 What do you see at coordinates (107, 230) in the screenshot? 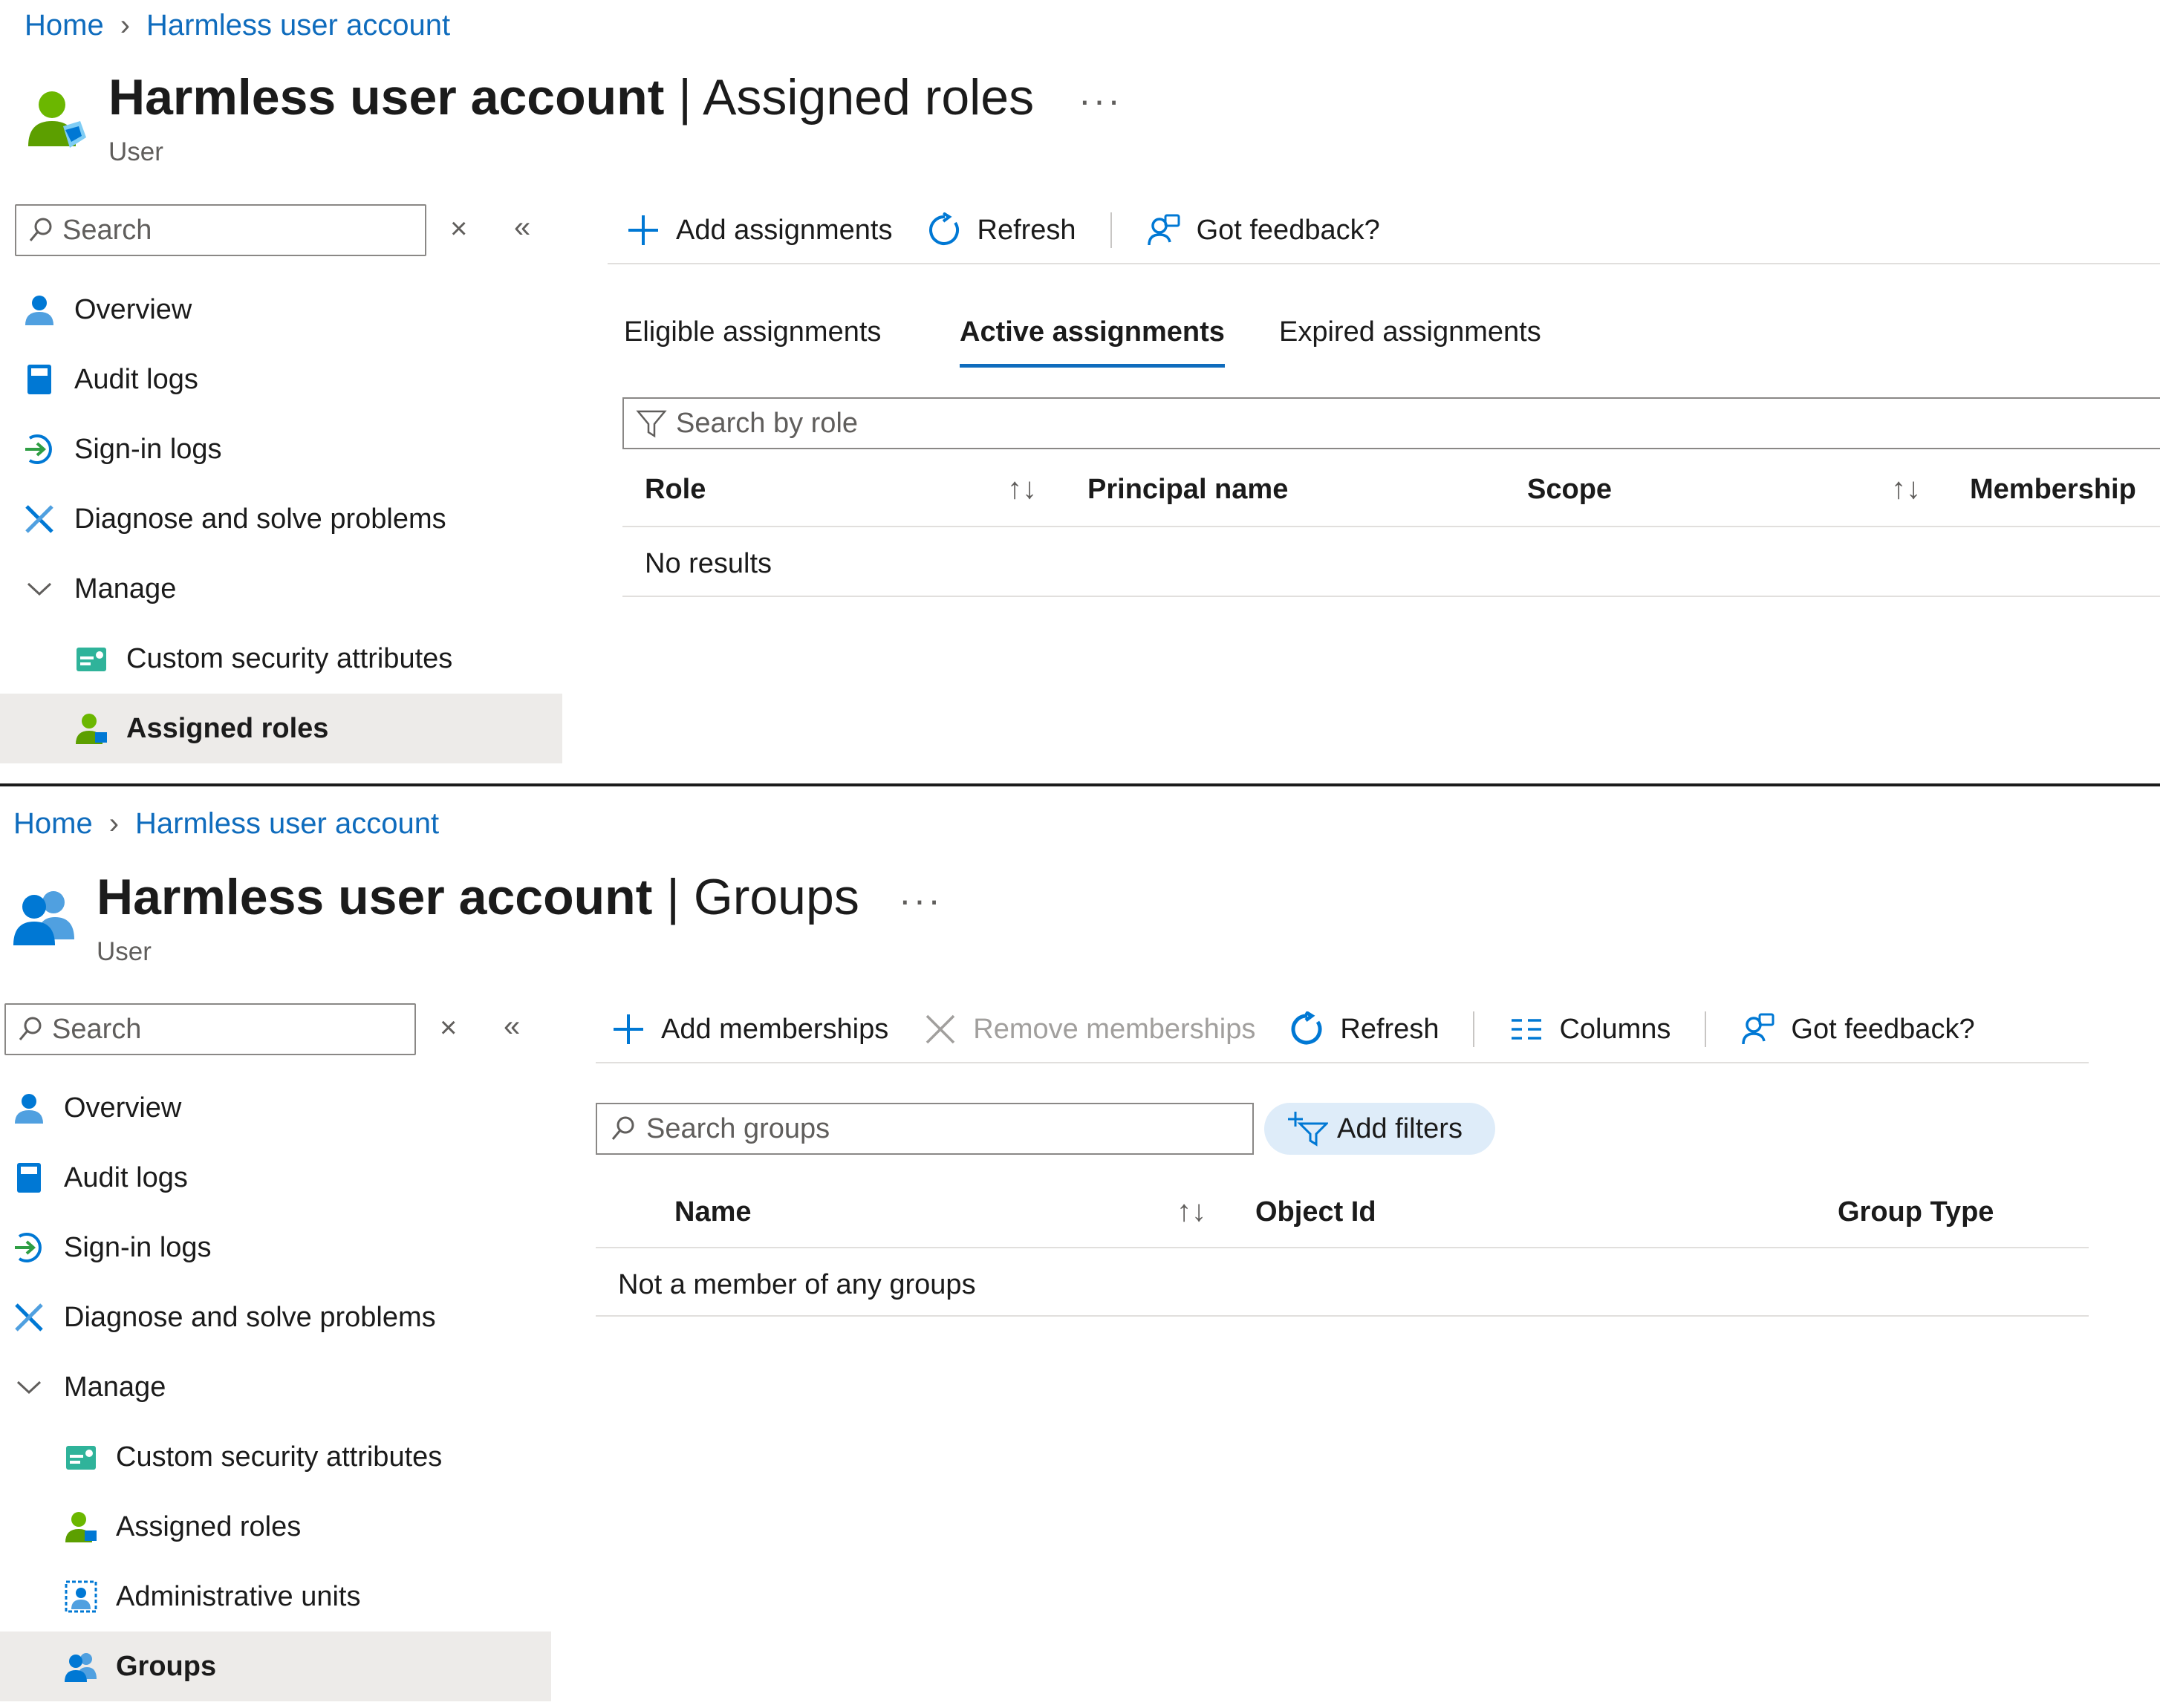
I see `sidebar-search-placeholder: Search` at bounding box center [107, 230].